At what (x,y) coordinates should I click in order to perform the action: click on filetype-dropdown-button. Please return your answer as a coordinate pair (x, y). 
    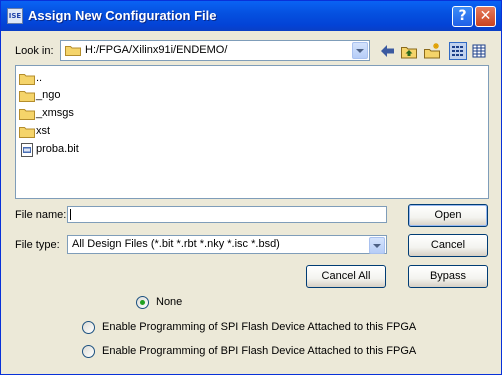
    Looking at the image, I should click on (377, 245).